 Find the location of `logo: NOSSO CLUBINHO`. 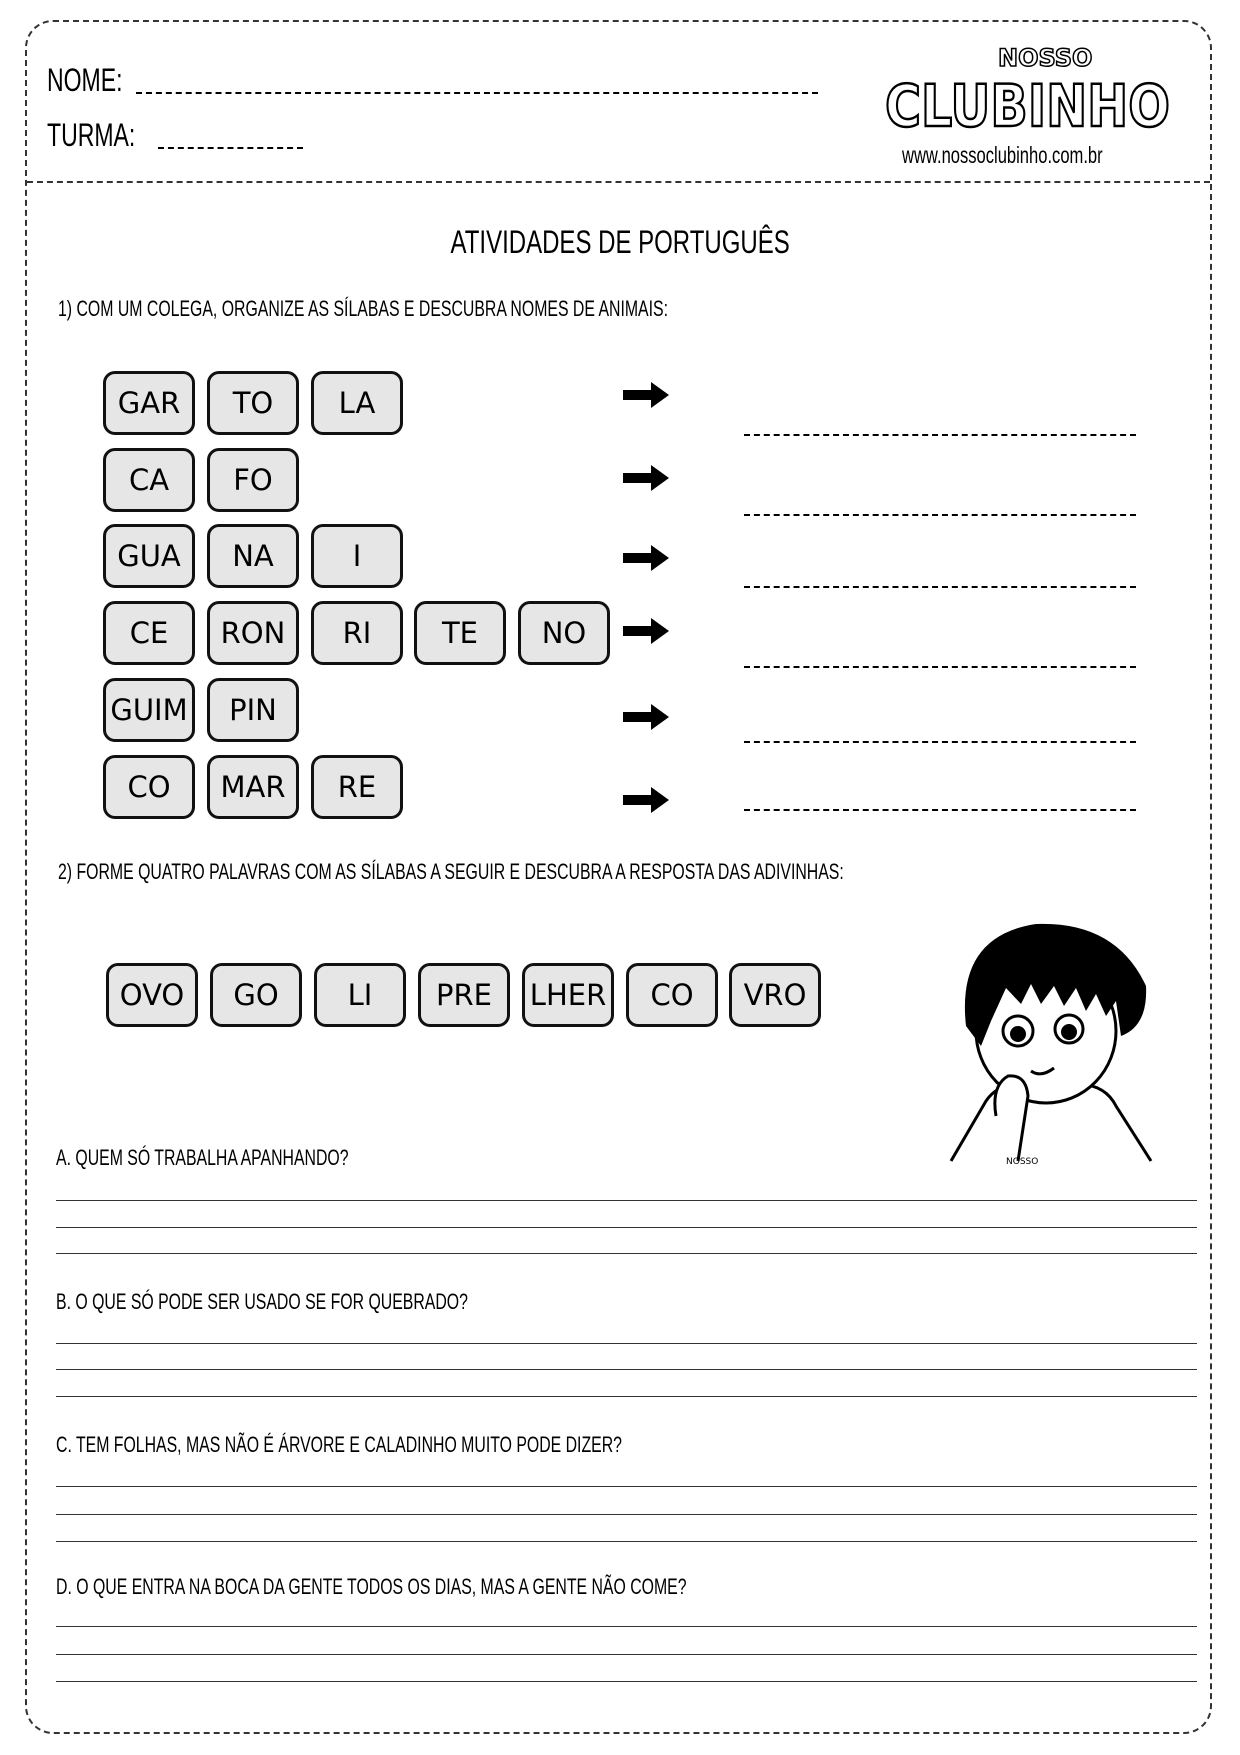

logo: NOSSO CLUBINHO is located at coordinates (1028, 89).